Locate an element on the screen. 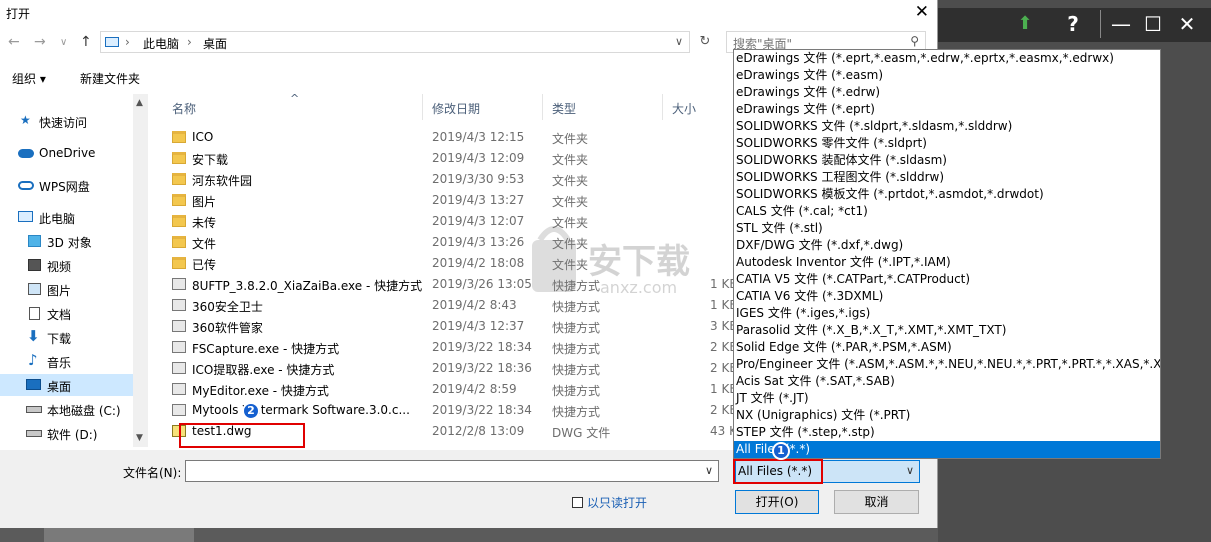 The image size is (1211, 542). cancel-button: 取消 is located at coordinates (876, 502).